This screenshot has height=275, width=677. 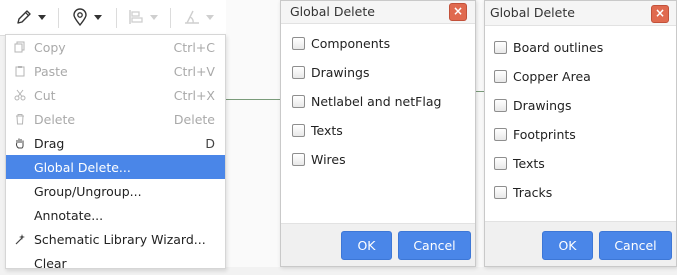 I want to click on align-tool-button, so click(x=142, y=17).